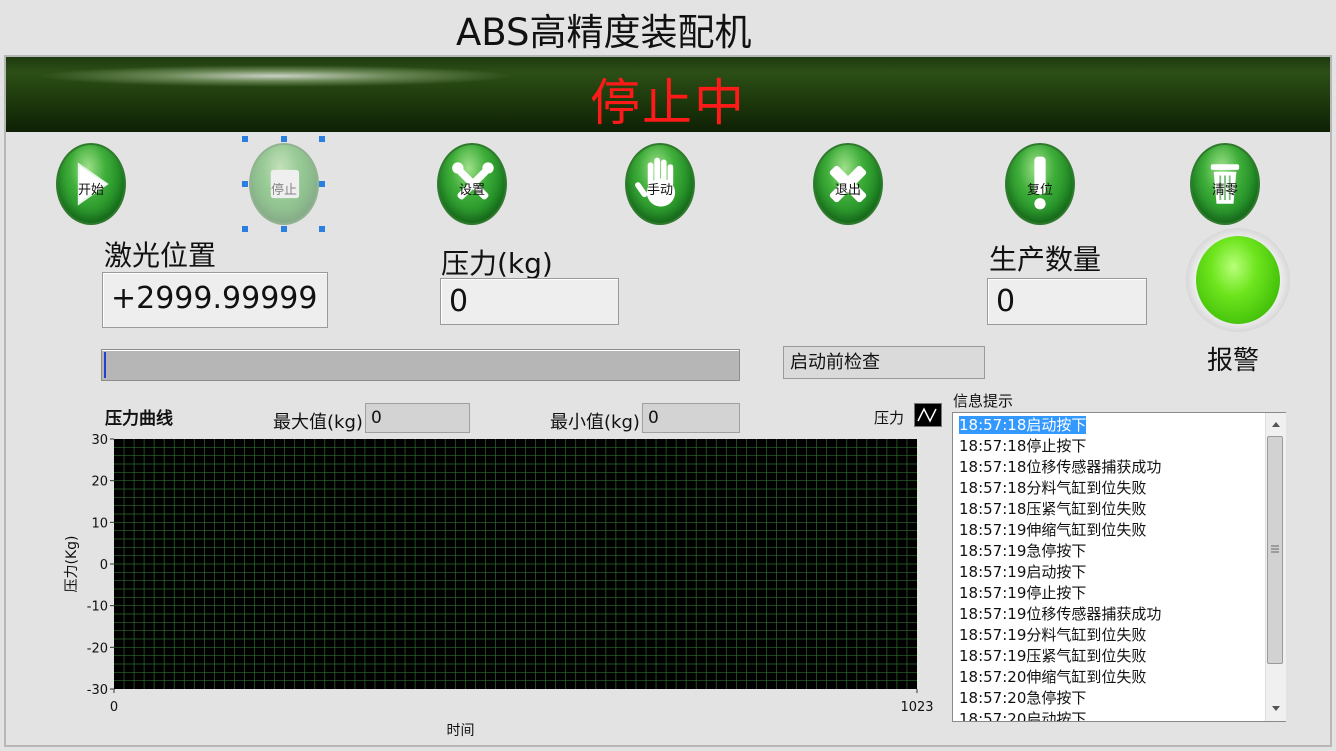 The width and height of the screenshot is (1336, 751). What do you see at coordinates (160, 255) in the screenshot?
I see `laser-position-label: 激光位置` at bounding box center [160, 255].